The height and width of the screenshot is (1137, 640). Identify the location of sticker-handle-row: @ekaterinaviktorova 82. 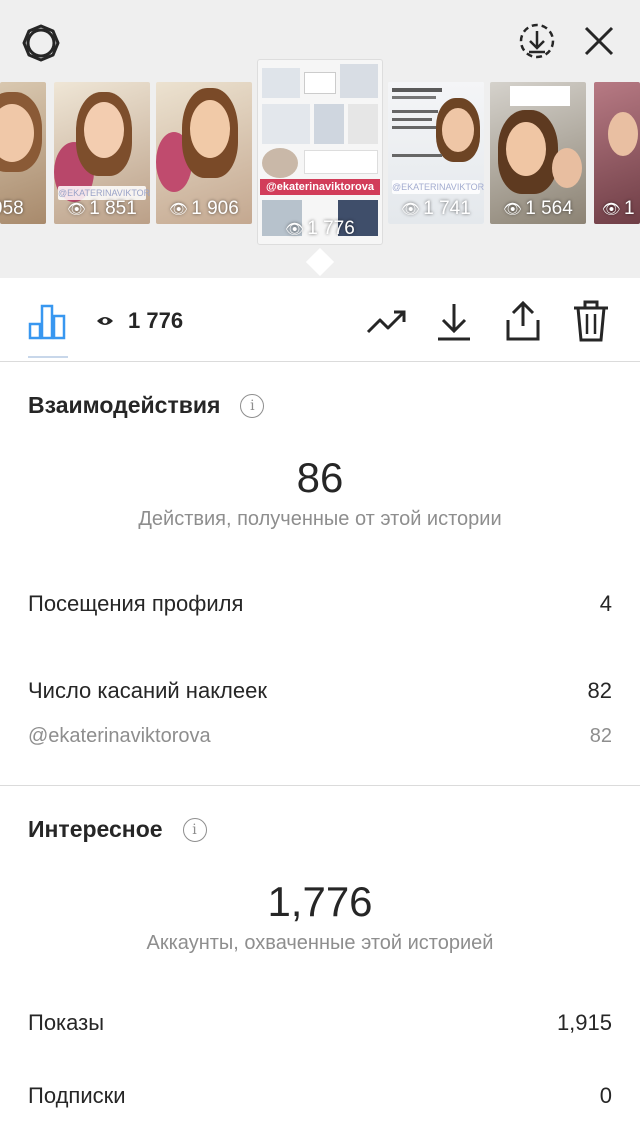
(320, 736).